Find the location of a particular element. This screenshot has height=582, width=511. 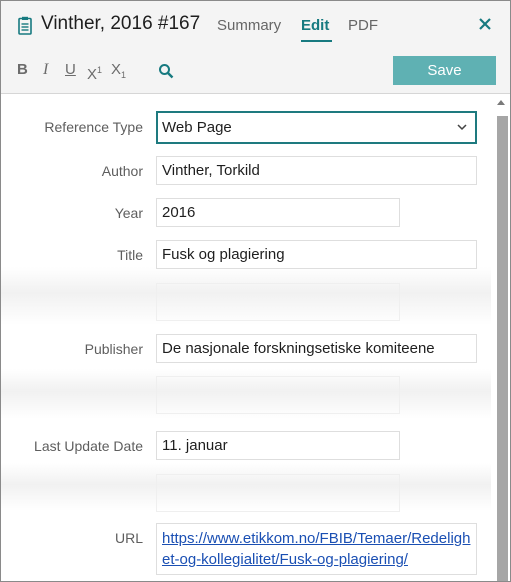

superscript-button: X1 is located at coordinates (94, 72).